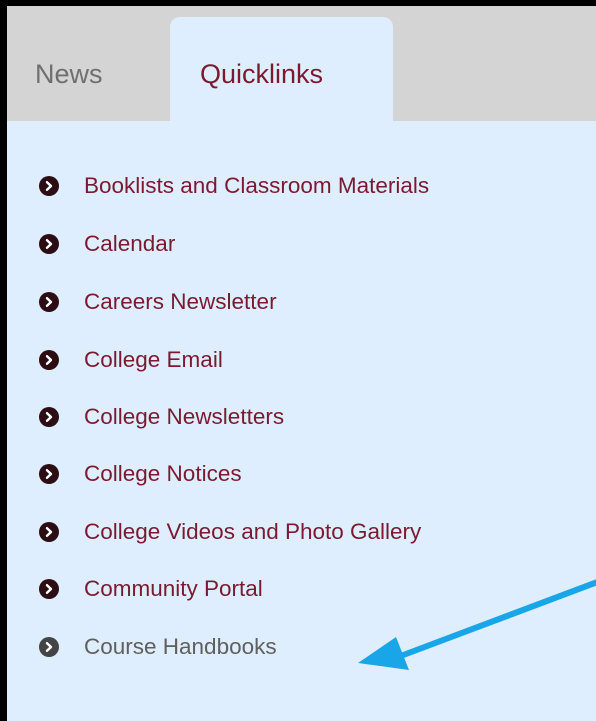  Describe the element at coordinates (257, 185) in the screenshot. I see `quicklink-label: Booklists and Classroom Materials` at that location.